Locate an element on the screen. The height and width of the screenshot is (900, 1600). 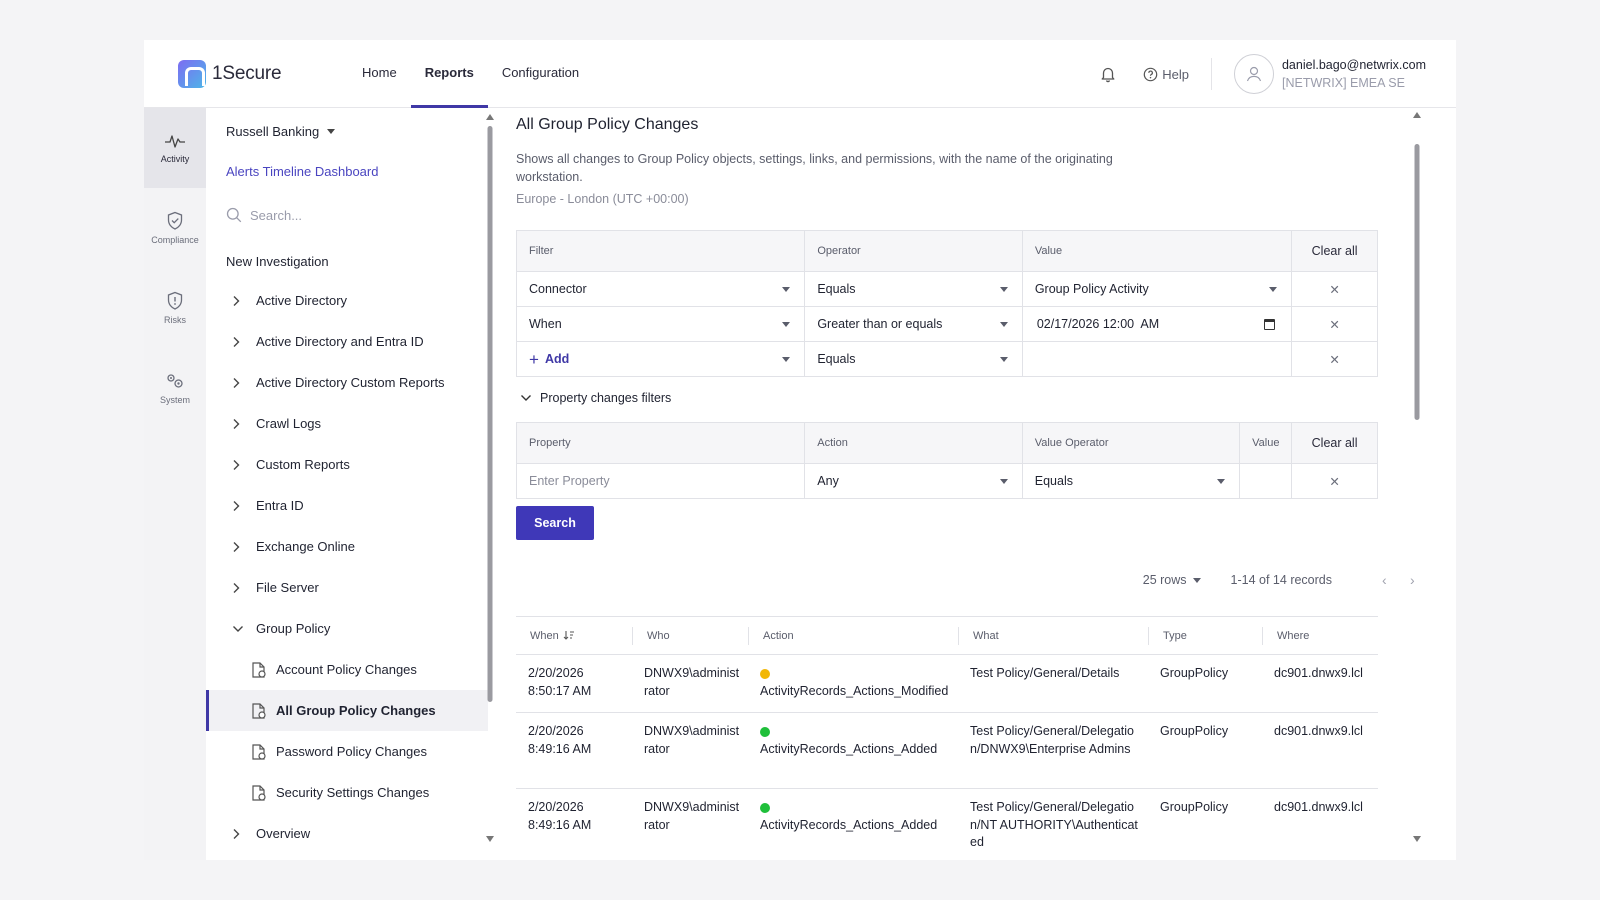
add-filter-label: Add is located at coordinates (557, 359).